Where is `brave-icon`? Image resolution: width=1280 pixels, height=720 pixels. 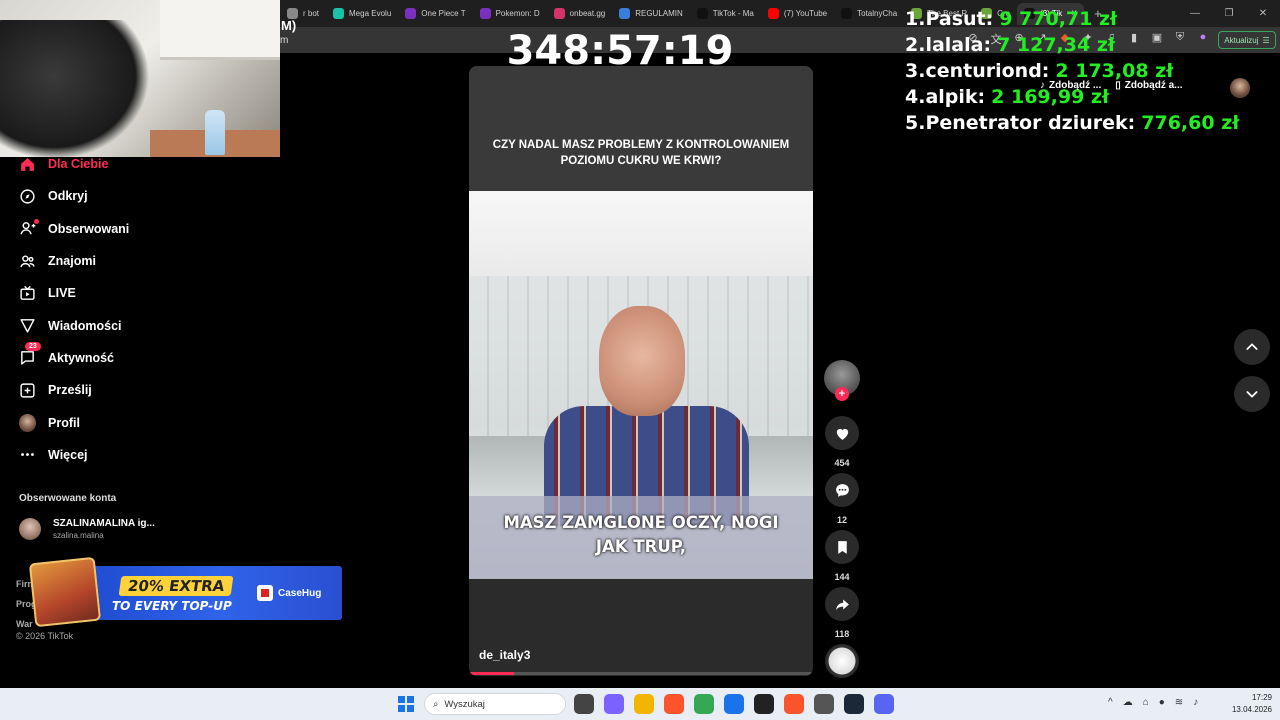 brave-icon is located at coordinates (674, 704).